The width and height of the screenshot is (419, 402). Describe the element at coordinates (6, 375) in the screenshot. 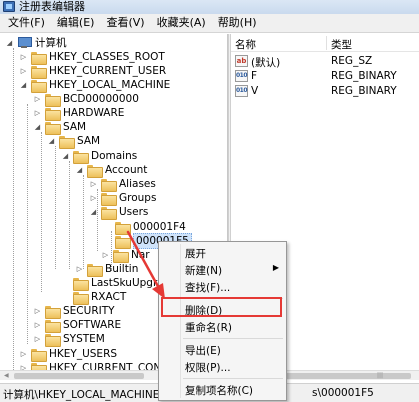

I see `scroll-left-arrow-icon: ◀` at that location.